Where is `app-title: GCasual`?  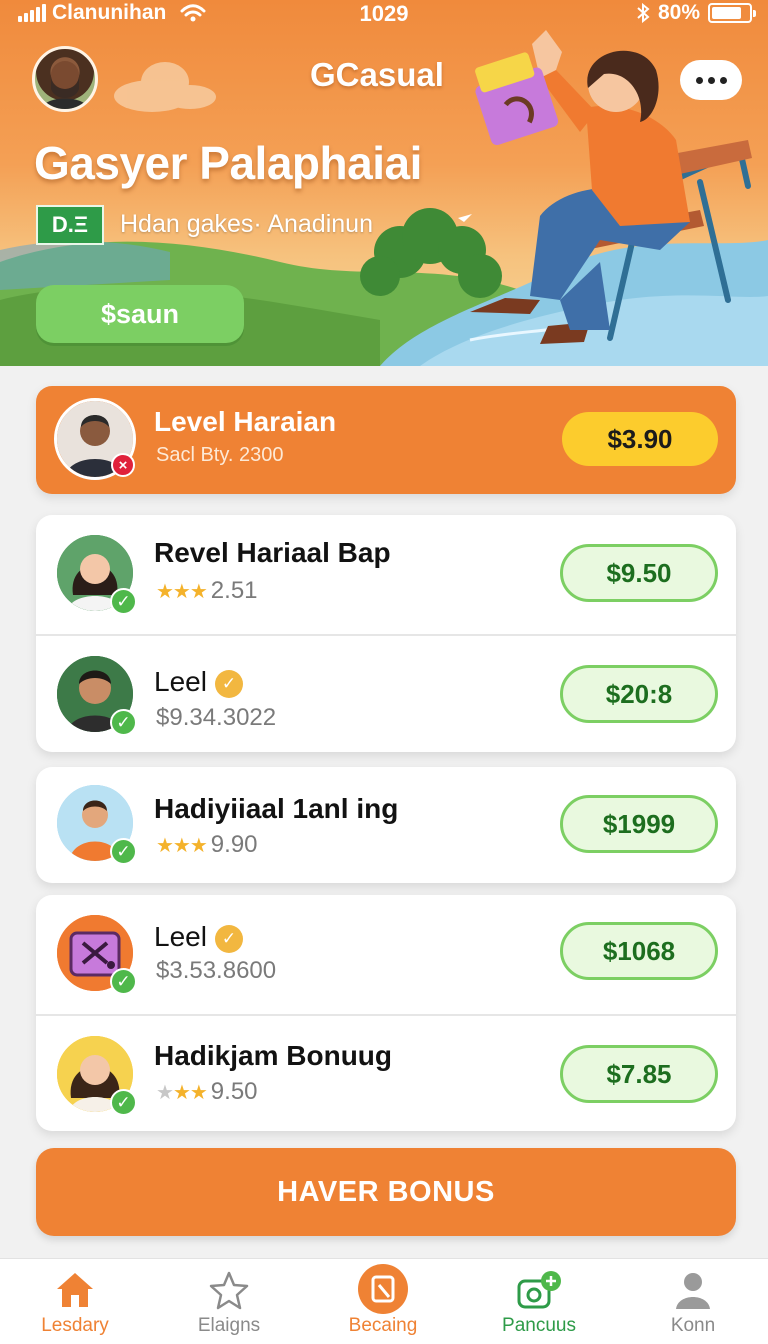 app-title: GCasual is located at coordinates (377, 74).